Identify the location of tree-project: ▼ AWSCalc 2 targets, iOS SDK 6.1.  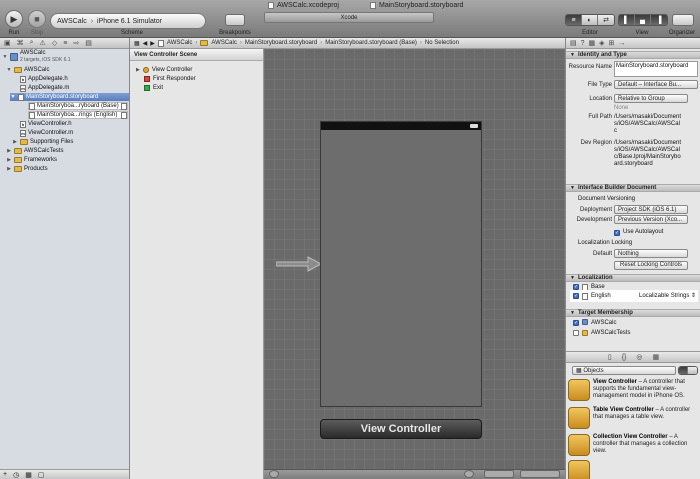
(36, 57).